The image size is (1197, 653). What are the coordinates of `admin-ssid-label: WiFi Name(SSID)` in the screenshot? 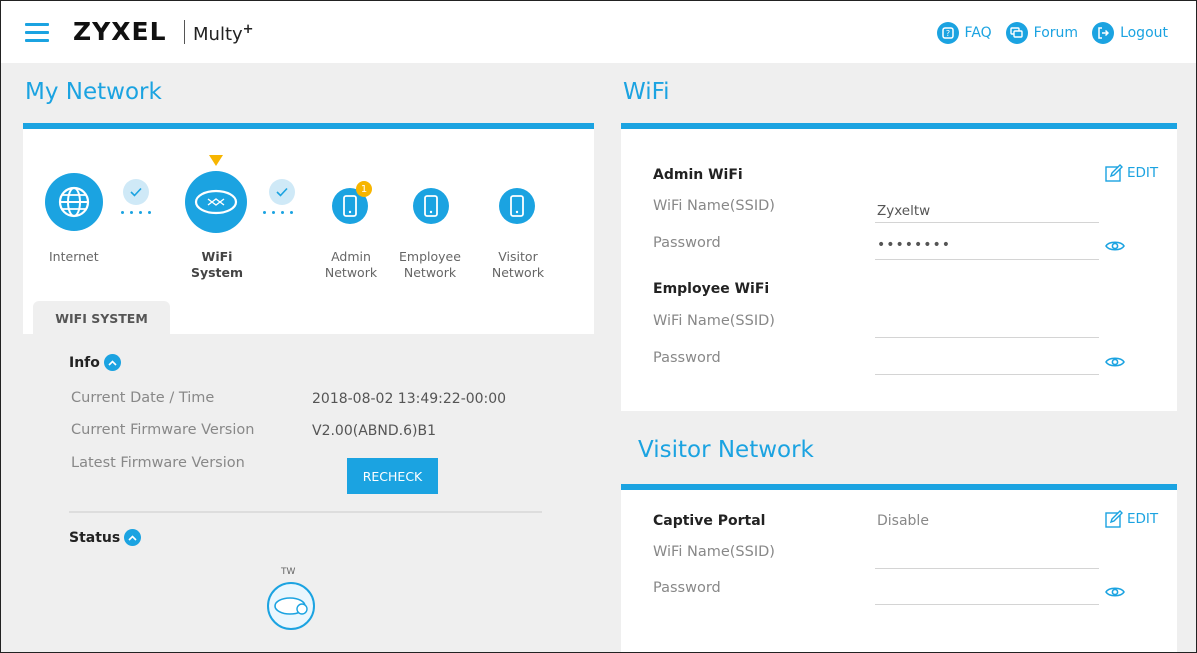 It's located at (714, 206).